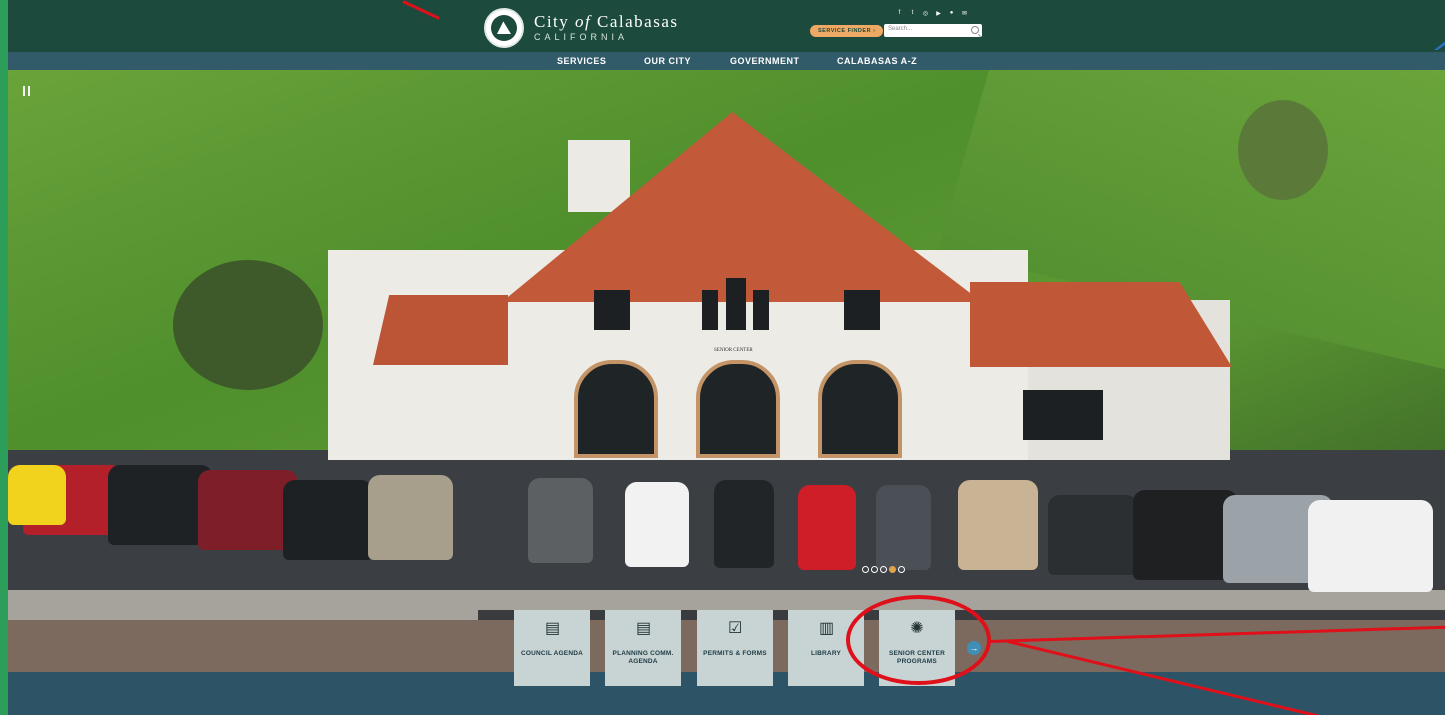 This screenshot has height=715, width=1445. What do you see at coordinates (606, 21) in the screenshot?
I see `logo-title: City of Calabasas` at bounding box center [606, 21].